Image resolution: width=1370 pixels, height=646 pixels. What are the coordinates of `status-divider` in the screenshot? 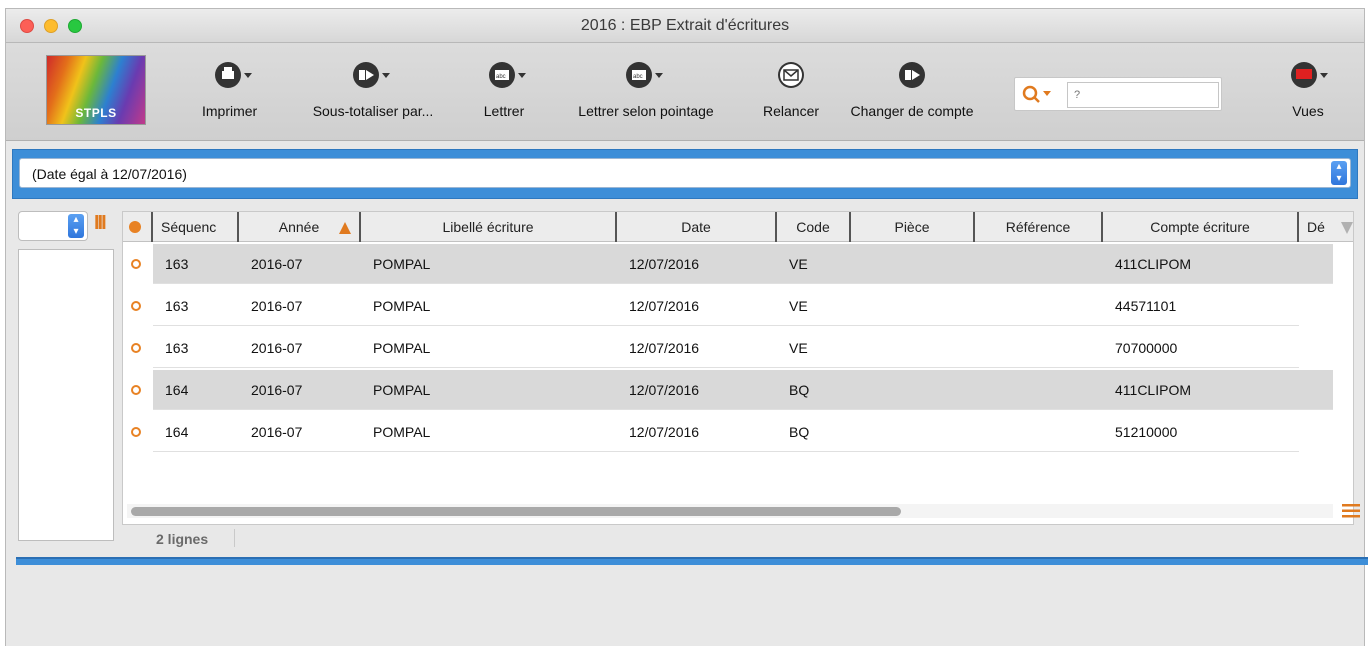 It's located at (234, 538).